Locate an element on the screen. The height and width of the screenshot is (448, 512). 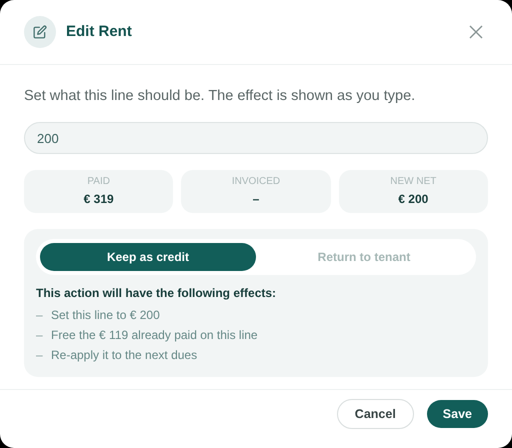
cancel-button: Cancel is located at coordinates (375, 414).